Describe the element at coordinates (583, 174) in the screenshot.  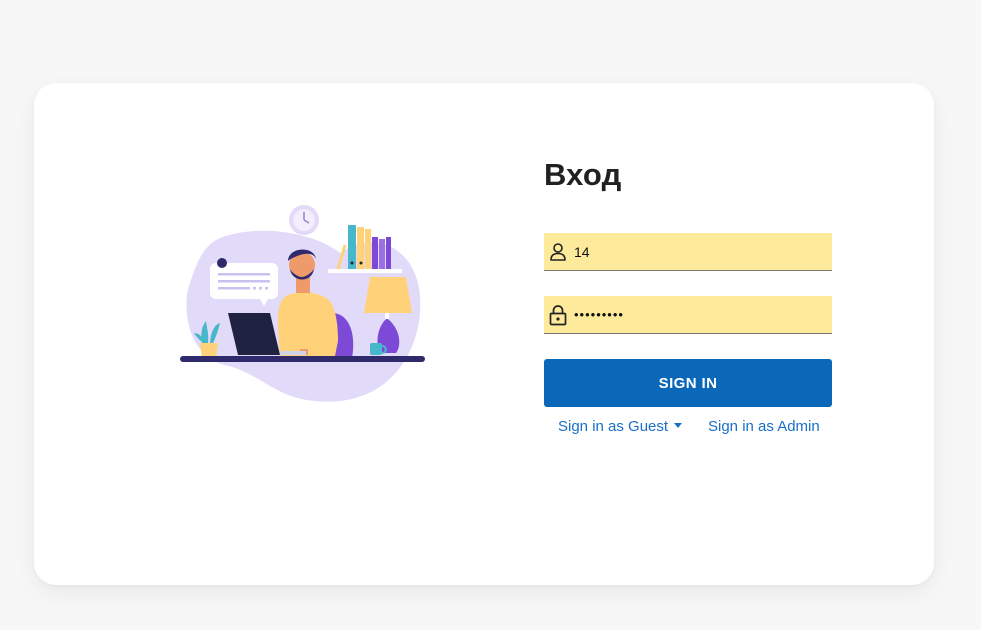
I see `page-title: Вход` at that location.